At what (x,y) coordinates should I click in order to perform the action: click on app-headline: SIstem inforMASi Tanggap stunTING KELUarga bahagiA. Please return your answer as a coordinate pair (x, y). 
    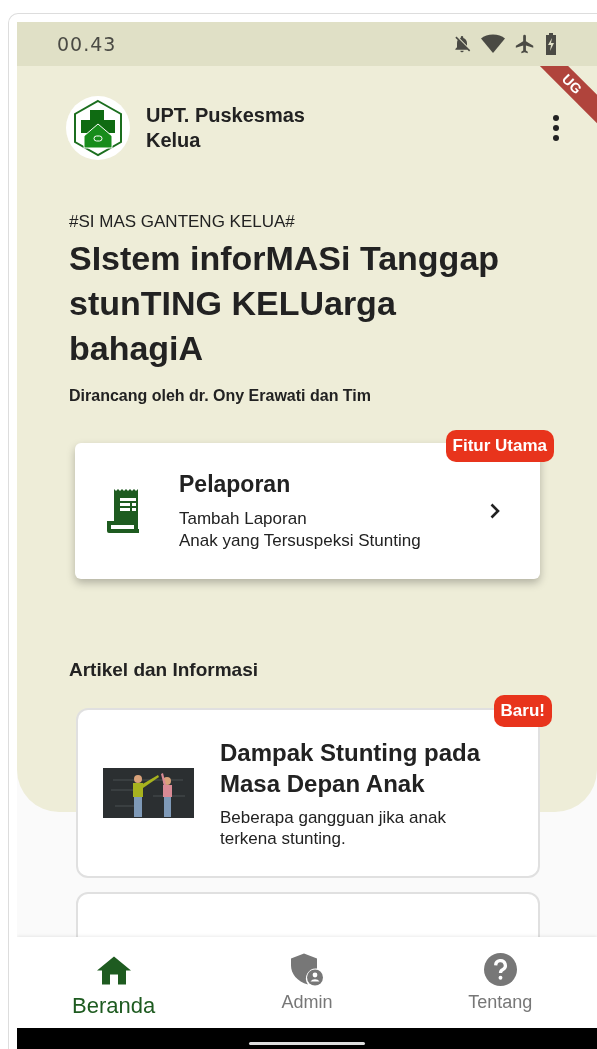
    Looking at the image, I should click on (285, 303).